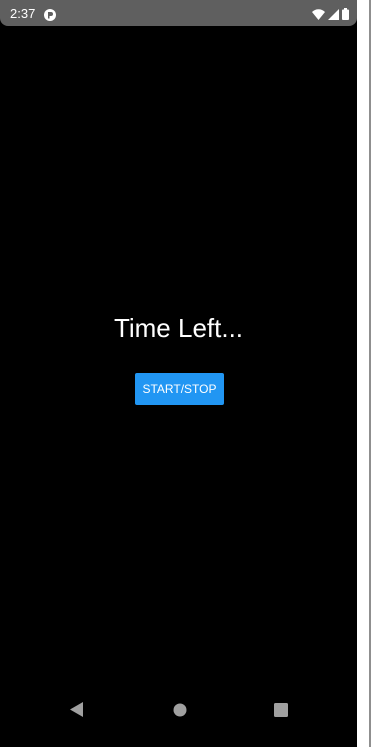  What do you see at coordinates (179, 389) in the screenshot?
I see `start-stop-button: START/STOP` at bounding box center [179, 389].